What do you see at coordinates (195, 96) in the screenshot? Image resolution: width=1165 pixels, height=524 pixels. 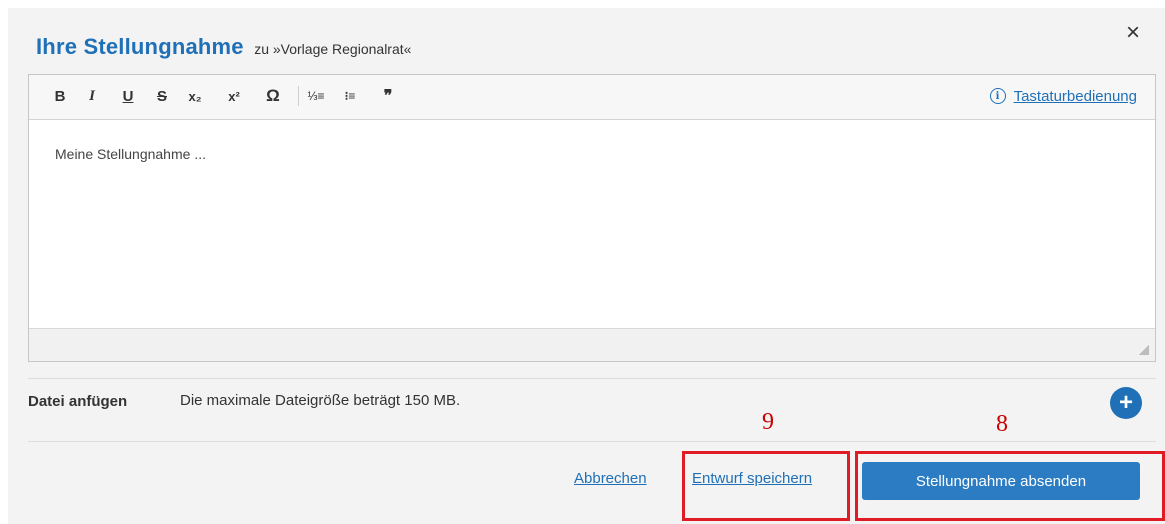 I see `subscript-button: x₂` at bounding box center [195, 96].